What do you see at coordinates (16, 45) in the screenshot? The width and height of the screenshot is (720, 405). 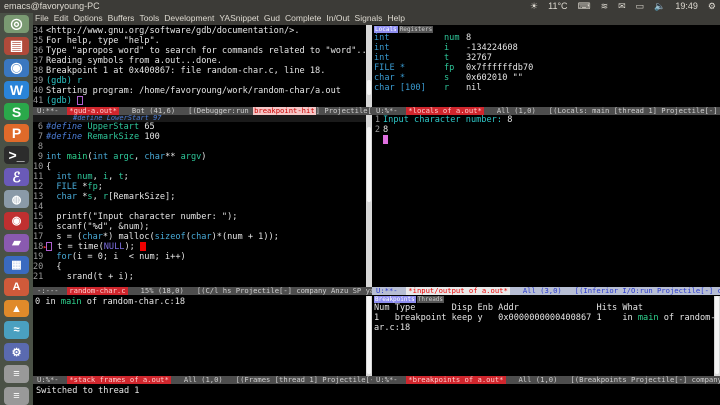 I see `files-icon: ▤` at bounding box center [16, 45].